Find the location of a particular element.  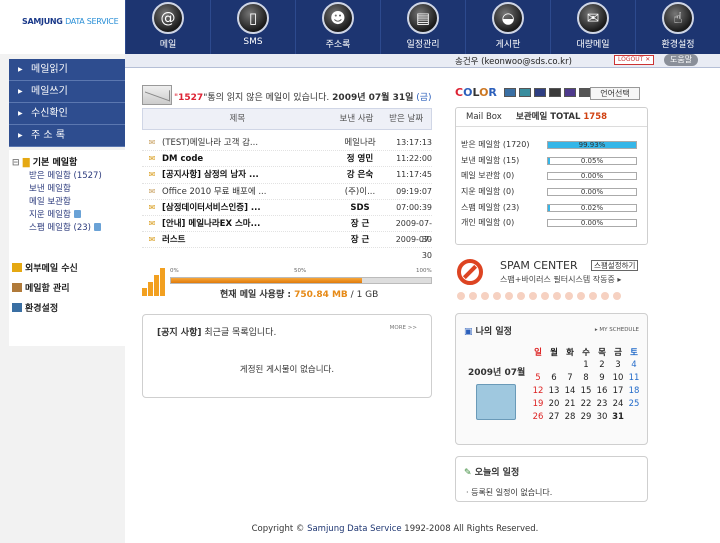

sidebar-menu-item: 수신확인 is located at coordinates (67, 114).